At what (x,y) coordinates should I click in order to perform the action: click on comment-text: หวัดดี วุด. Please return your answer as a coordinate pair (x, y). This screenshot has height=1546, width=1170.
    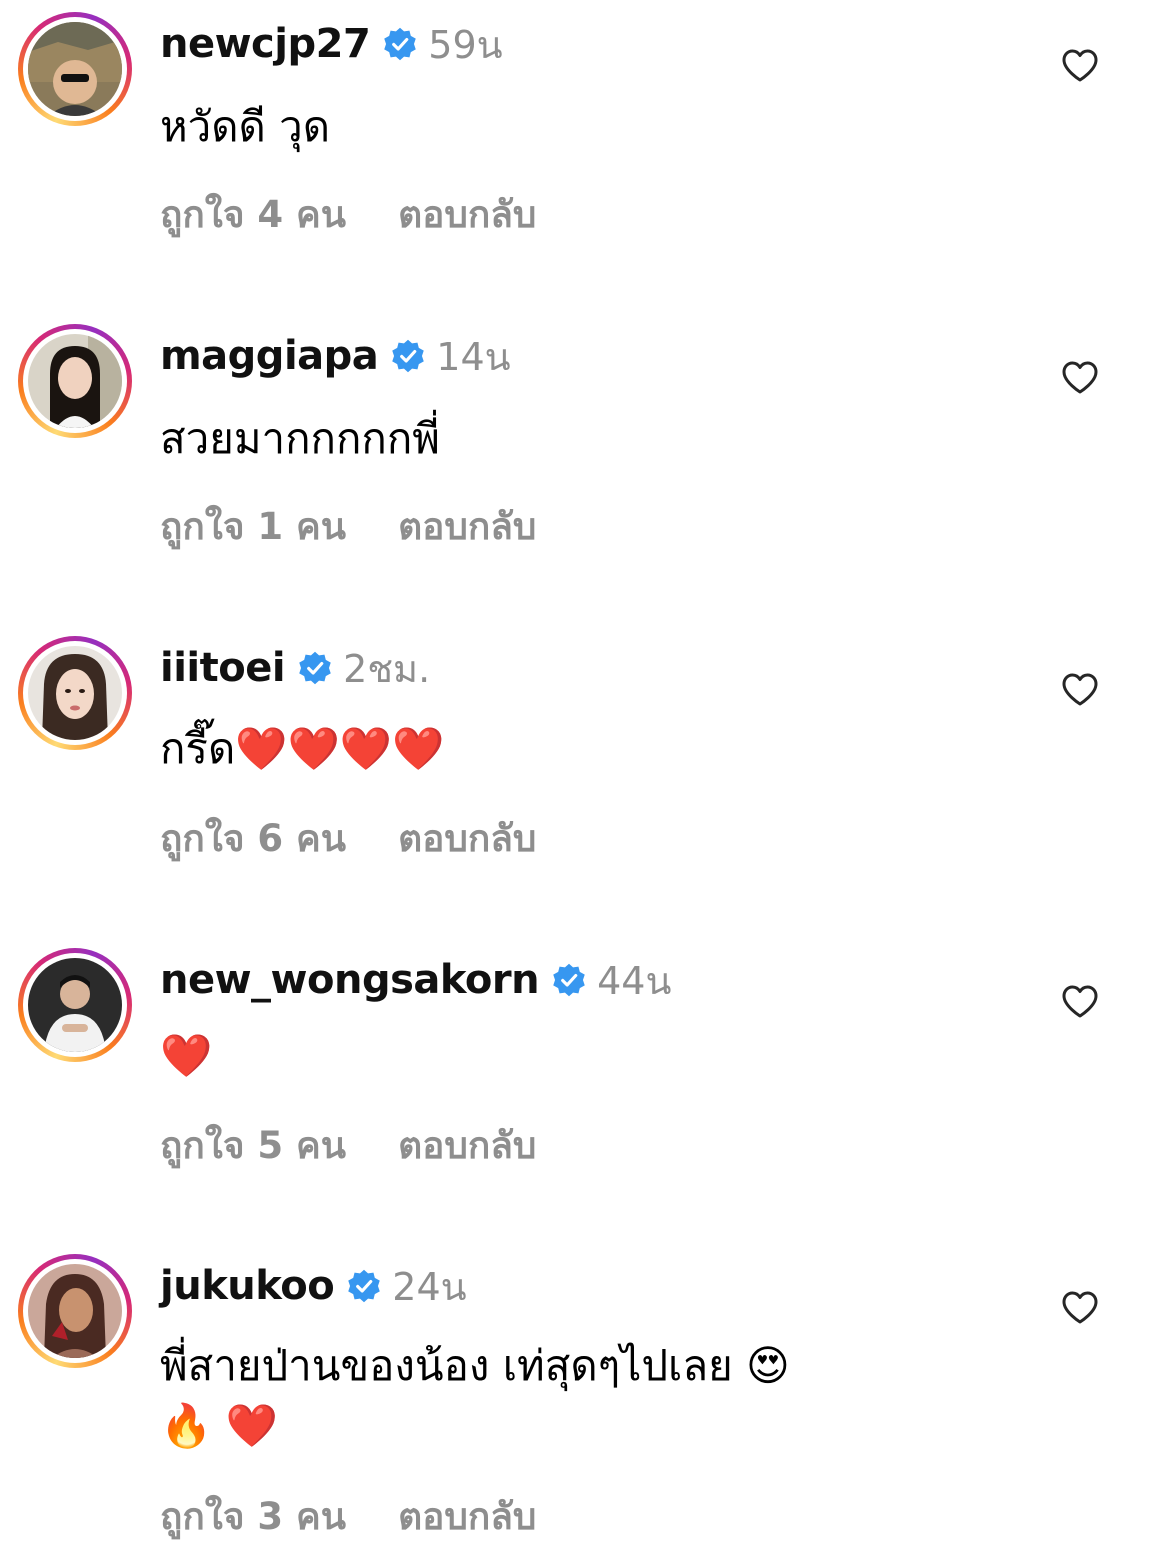
    Looking at the image, I should click on (245, 126).